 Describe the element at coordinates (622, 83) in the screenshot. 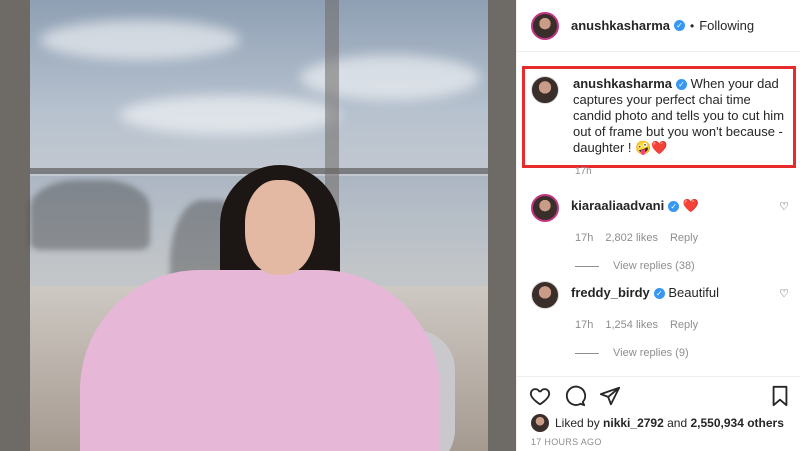

I see `caption-username: anushkasharma` at that location.